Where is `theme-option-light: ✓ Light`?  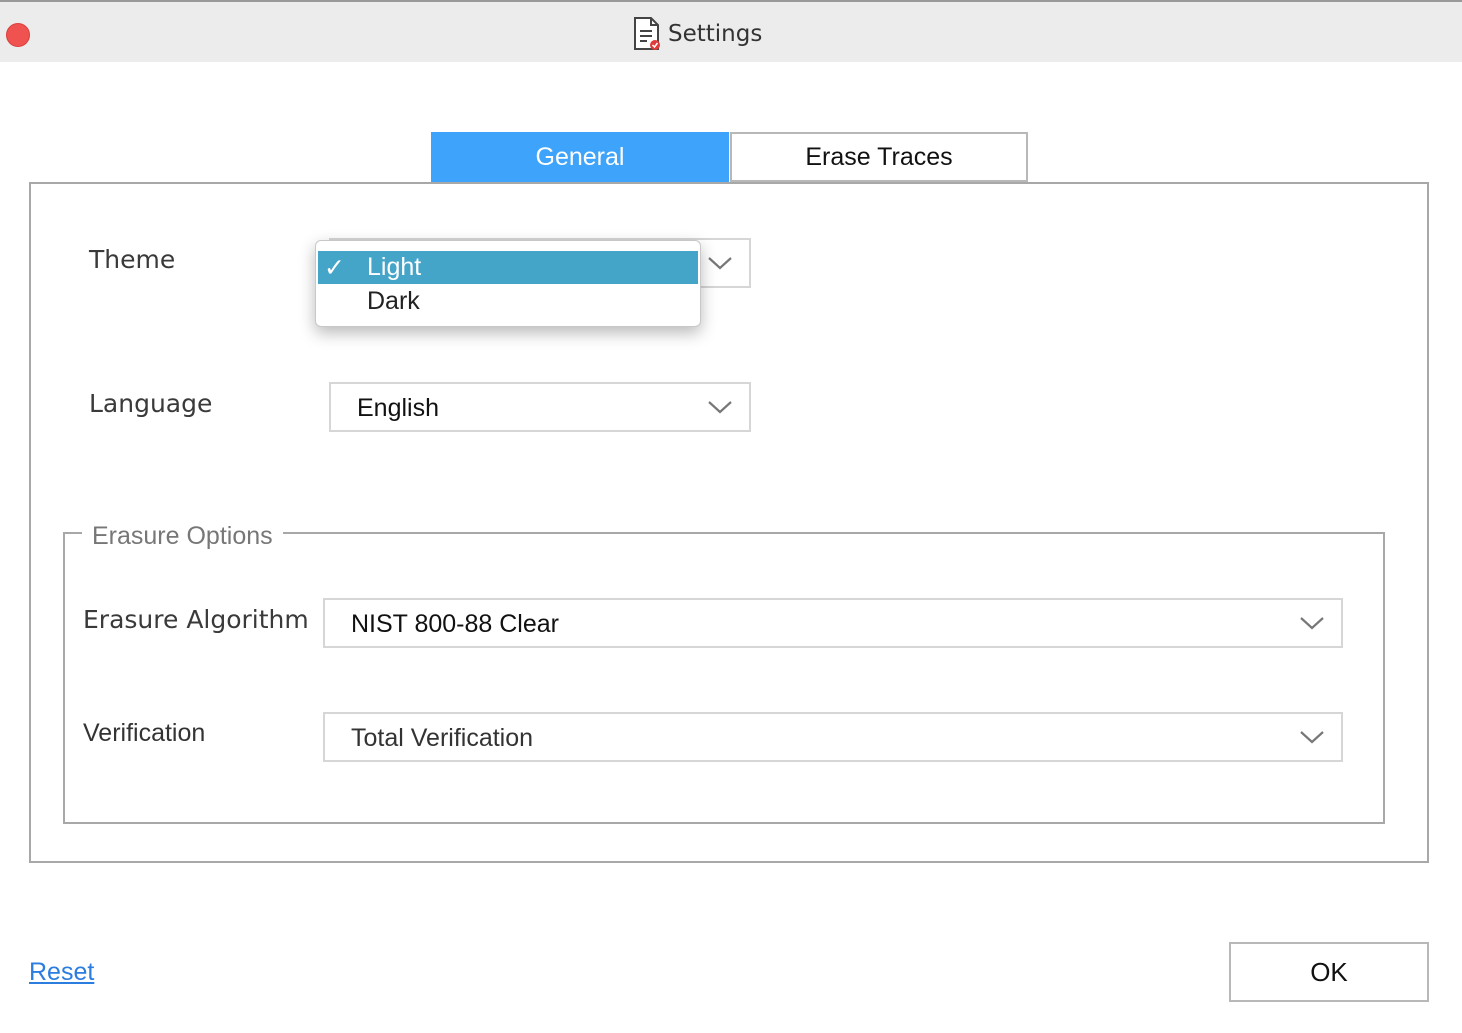 theme-option-light: ✓ Light is located at coordinates (508, 267).